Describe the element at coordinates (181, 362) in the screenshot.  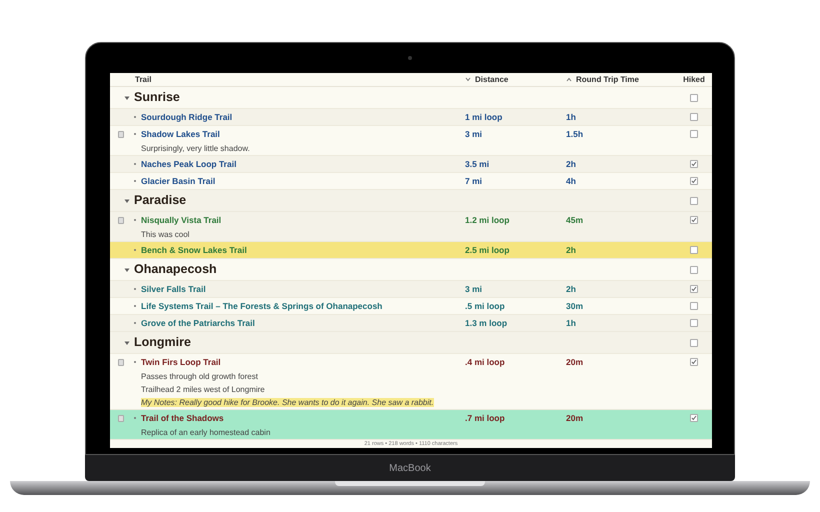
I see `trail-name: Twin Firs Loop Trail` at that location.